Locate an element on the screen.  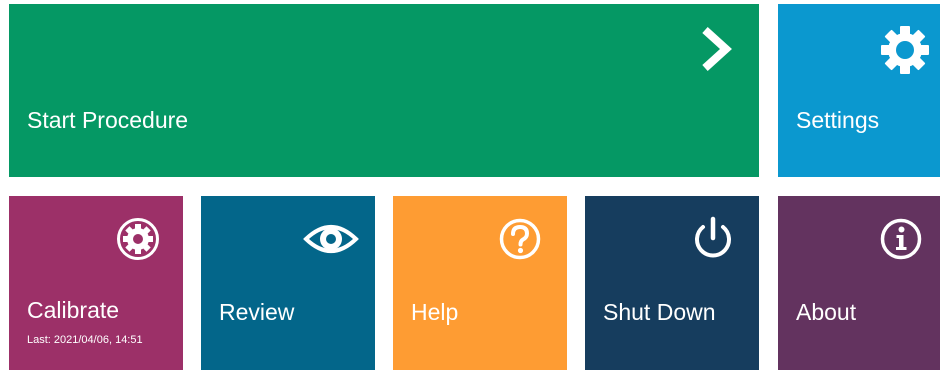
eye-icon is located at coordinates (331, 239).